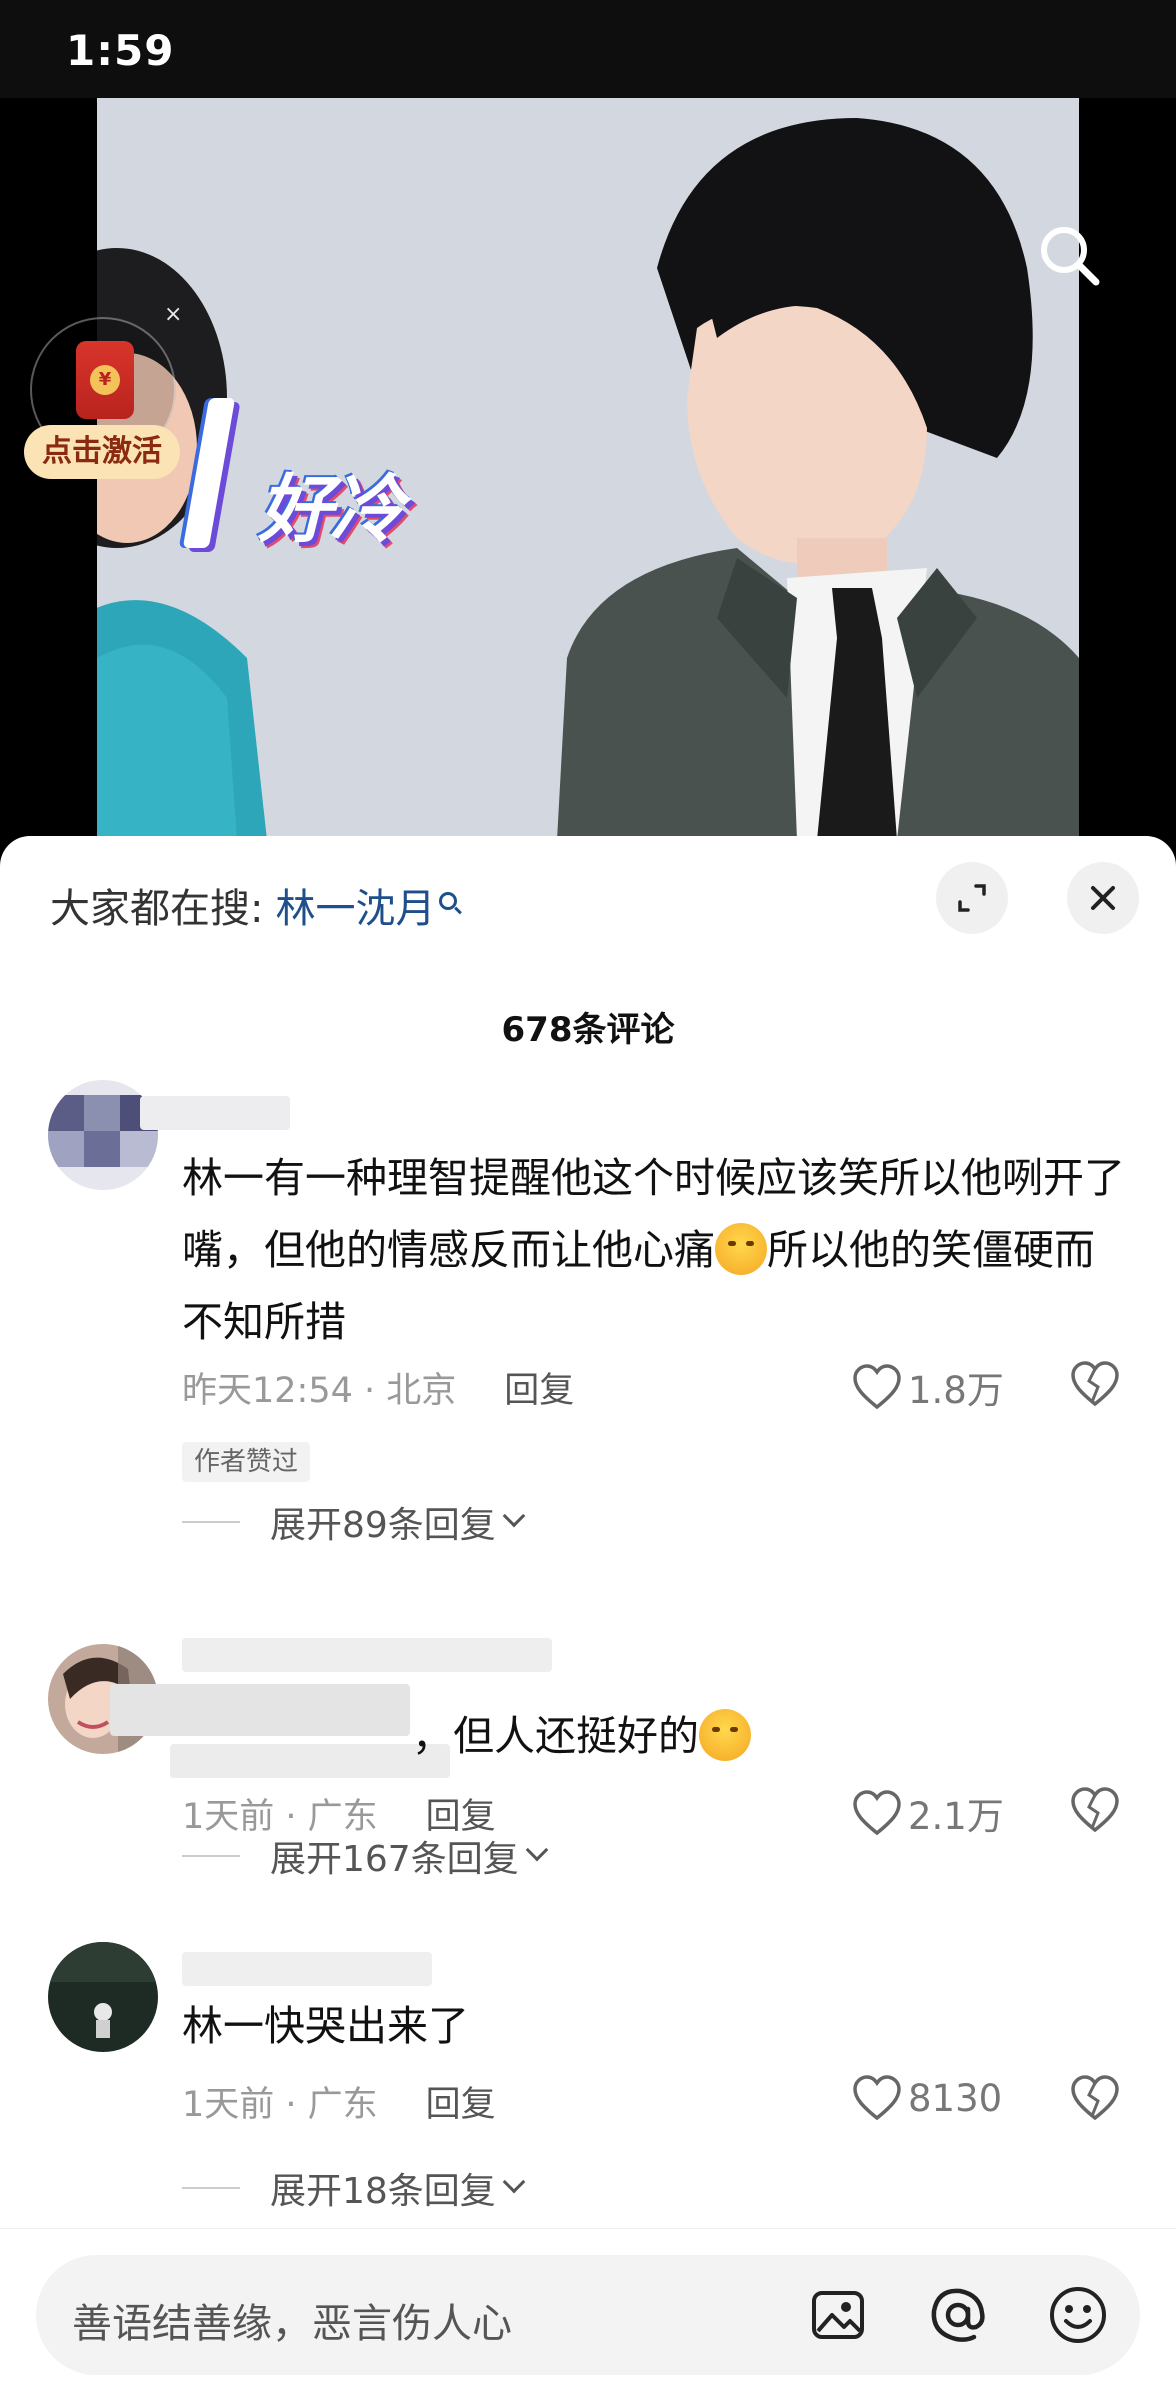  I want to click on redpack-close-icon: ×, so click(173, 314).